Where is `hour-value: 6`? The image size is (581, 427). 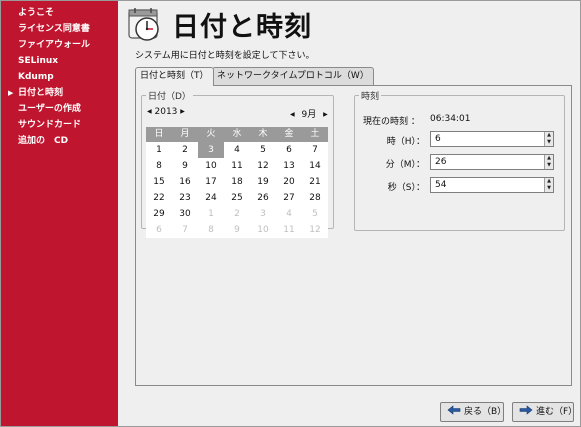 hour-value: 6 is located at coordinates (438, 139).